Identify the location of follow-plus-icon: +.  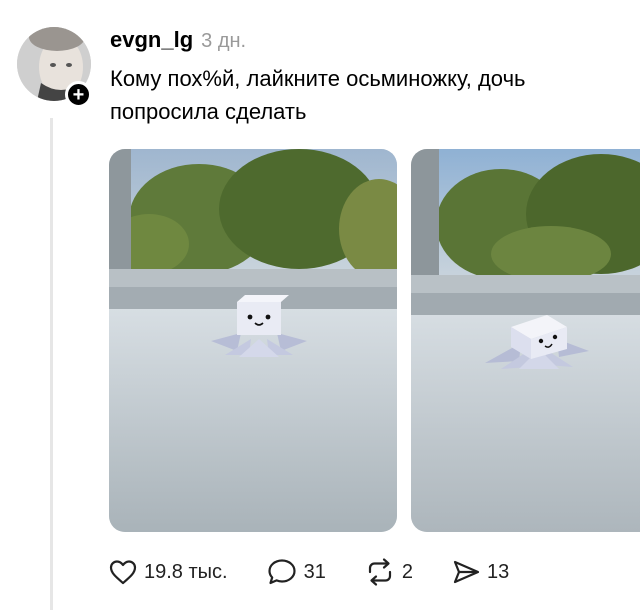
(78, 94).